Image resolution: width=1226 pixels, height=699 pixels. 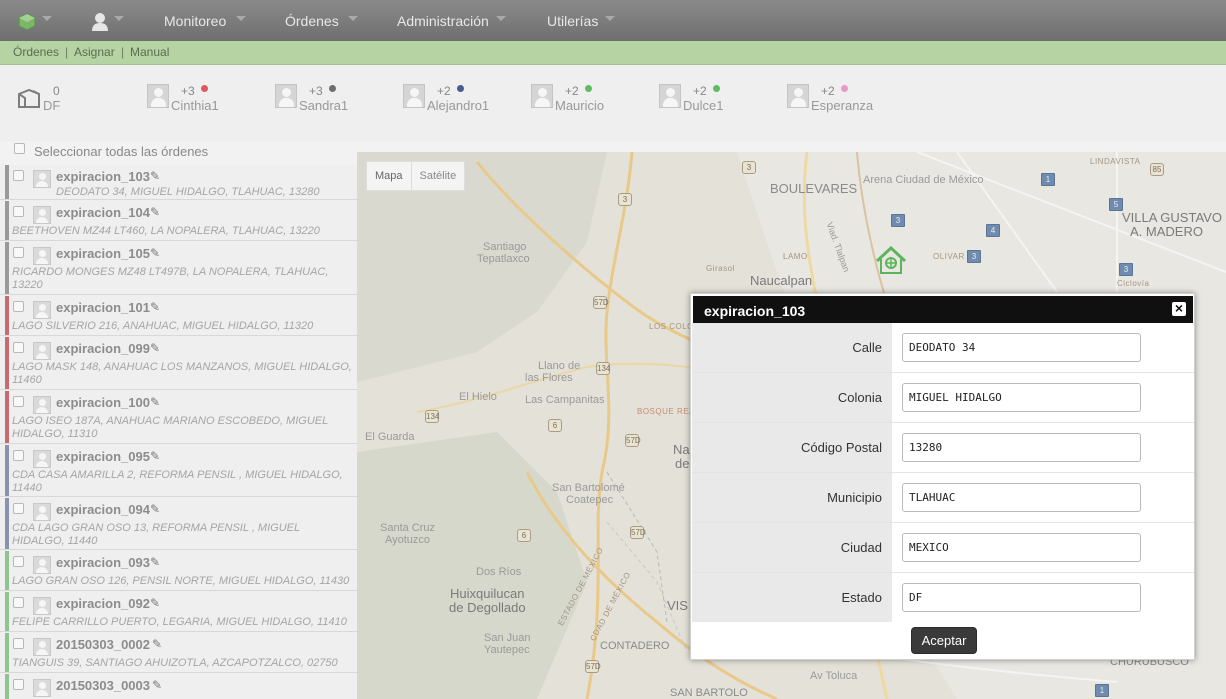 I want to click on select-all-checkbox, so click(x=19, y=148).